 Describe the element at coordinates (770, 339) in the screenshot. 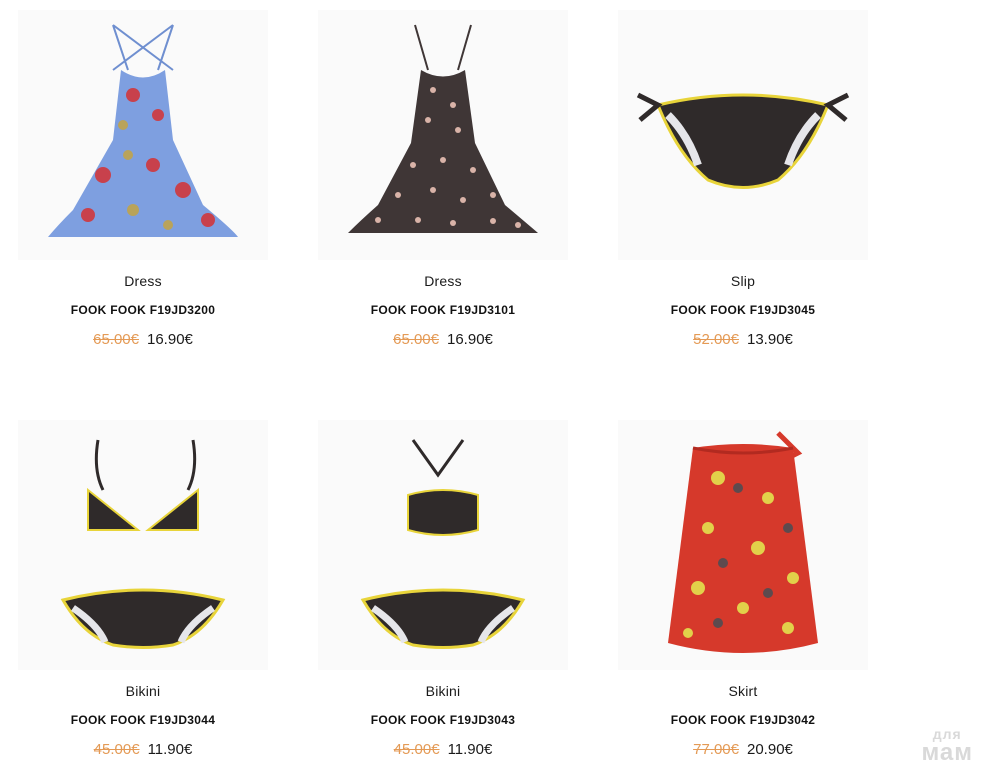

I see `sale-price: 13.90€` at that location.